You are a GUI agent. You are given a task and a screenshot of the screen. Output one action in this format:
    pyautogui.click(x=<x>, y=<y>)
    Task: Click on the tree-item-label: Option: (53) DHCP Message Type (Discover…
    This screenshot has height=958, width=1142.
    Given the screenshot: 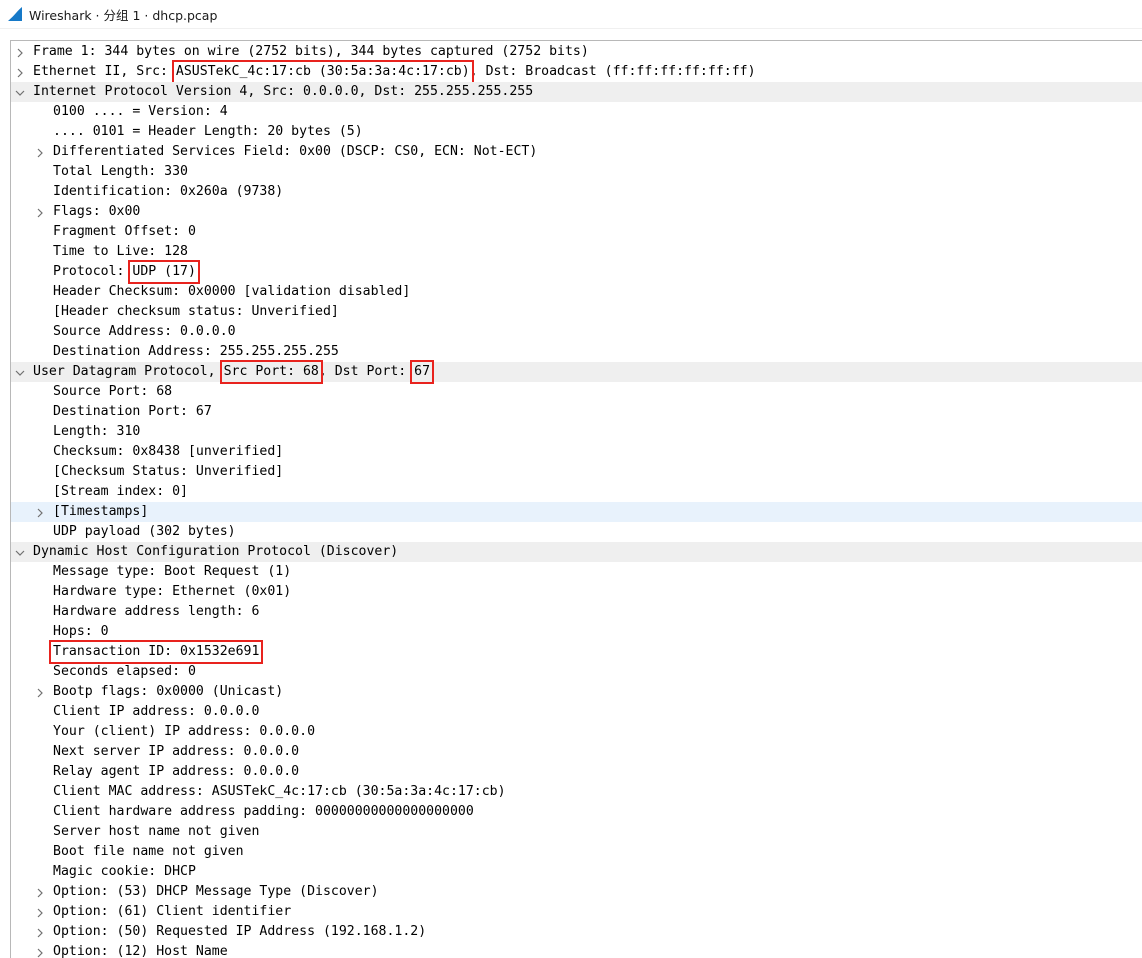 What is the action you would take?
    pyautogui.click(x=216, y=891)
    